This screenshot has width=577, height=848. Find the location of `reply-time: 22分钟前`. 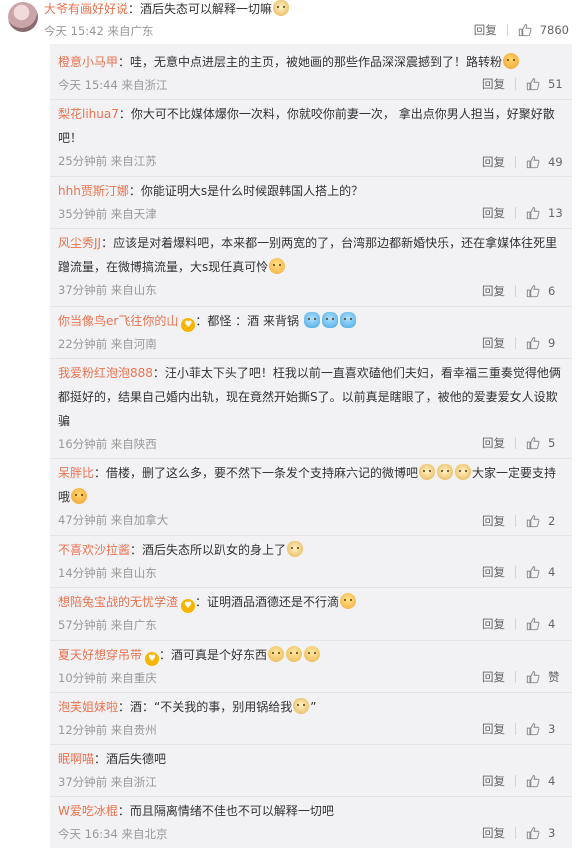

reply-time: 22分钟前 is located at coordinates (83, 344).